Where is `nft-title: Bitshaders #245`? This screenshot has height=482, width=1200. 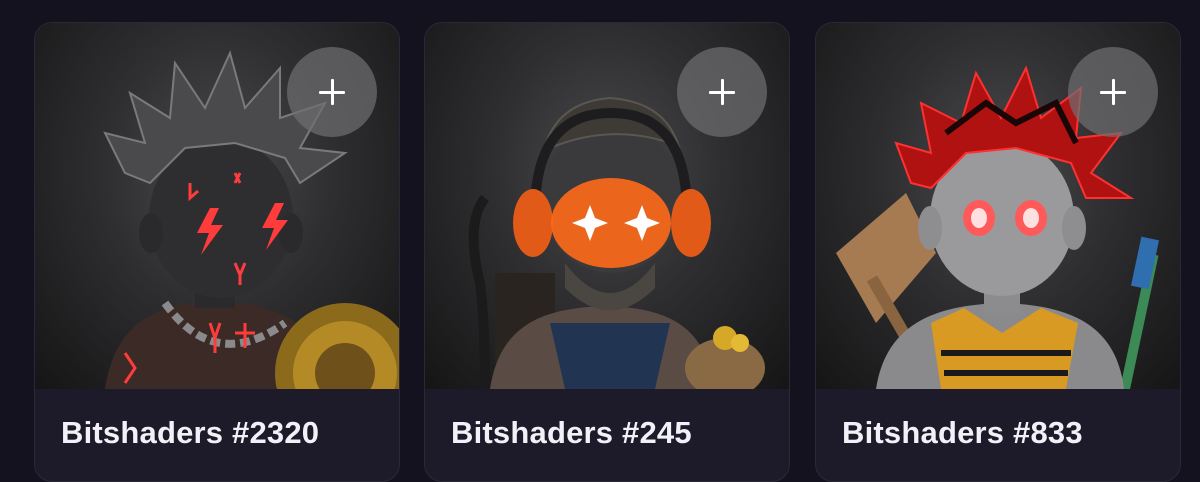
nft-title: Bitshaders #245 is located at coordinates (571, 432).